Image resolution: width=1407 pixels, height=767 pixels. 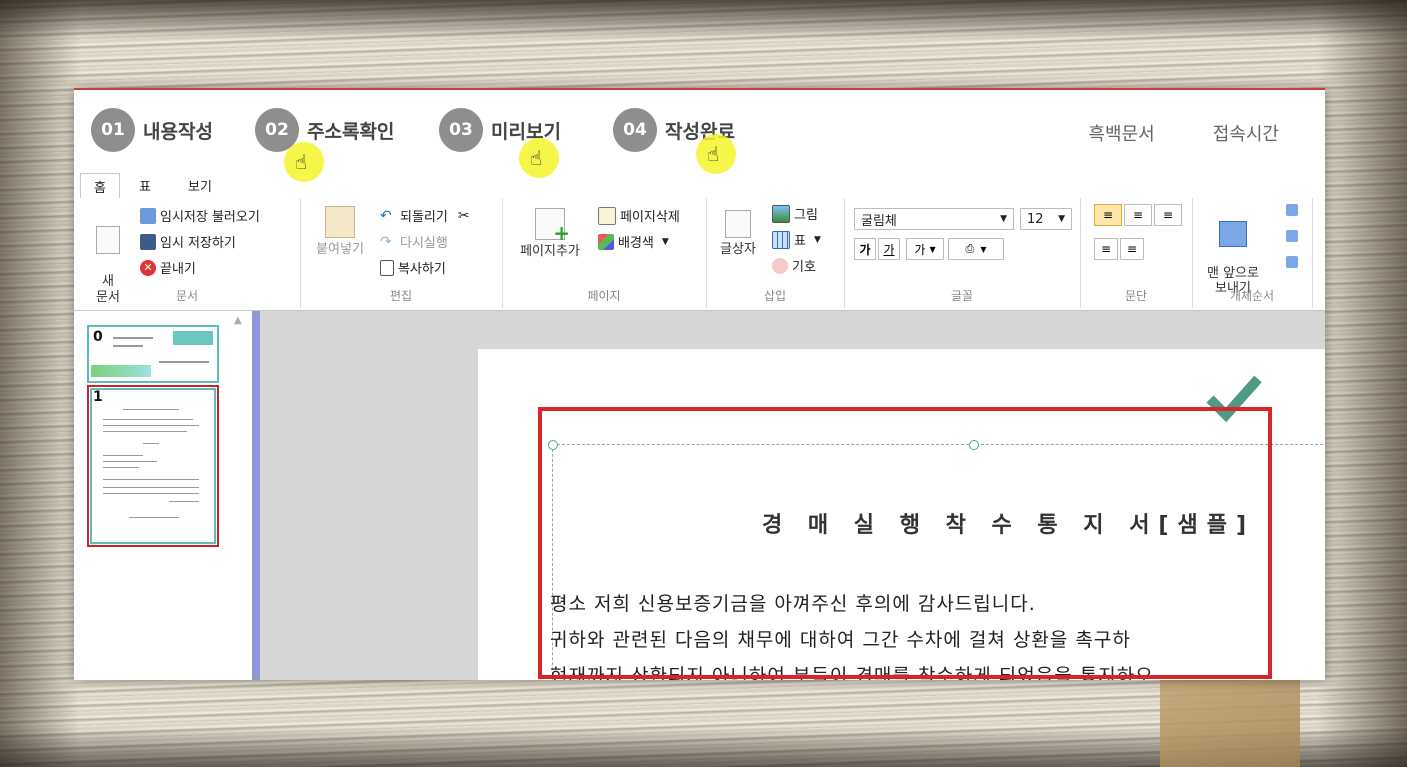 I want to click on send-backward-button, so click(x=1294, y=236).